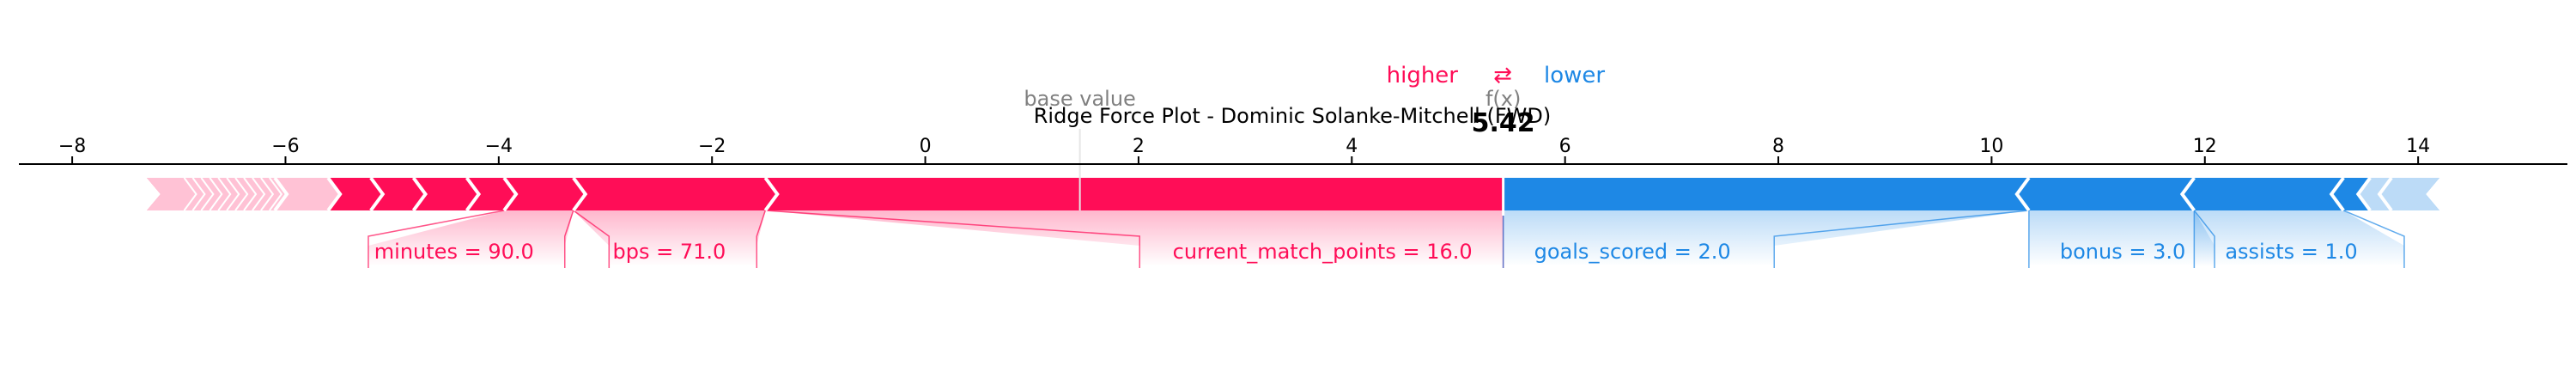 The width and height of the screenshot is (2576, 390). Describe the element at coordinates (2291, 252) in the screenshot. I see `feature-label: assists = 1.0` at that location.